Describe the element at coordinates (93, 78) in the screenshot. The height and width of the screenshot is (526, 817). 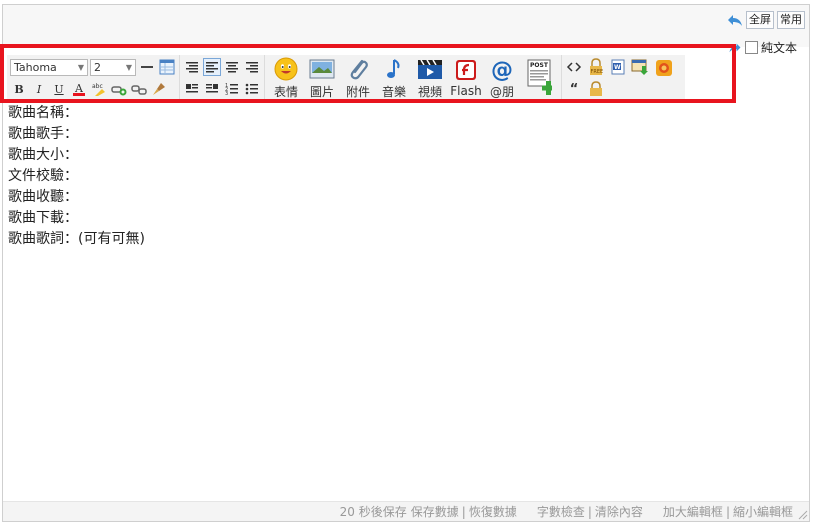
I see `font-group: Tahoma ▼ 2 ▼ B I U A abc` at that location.